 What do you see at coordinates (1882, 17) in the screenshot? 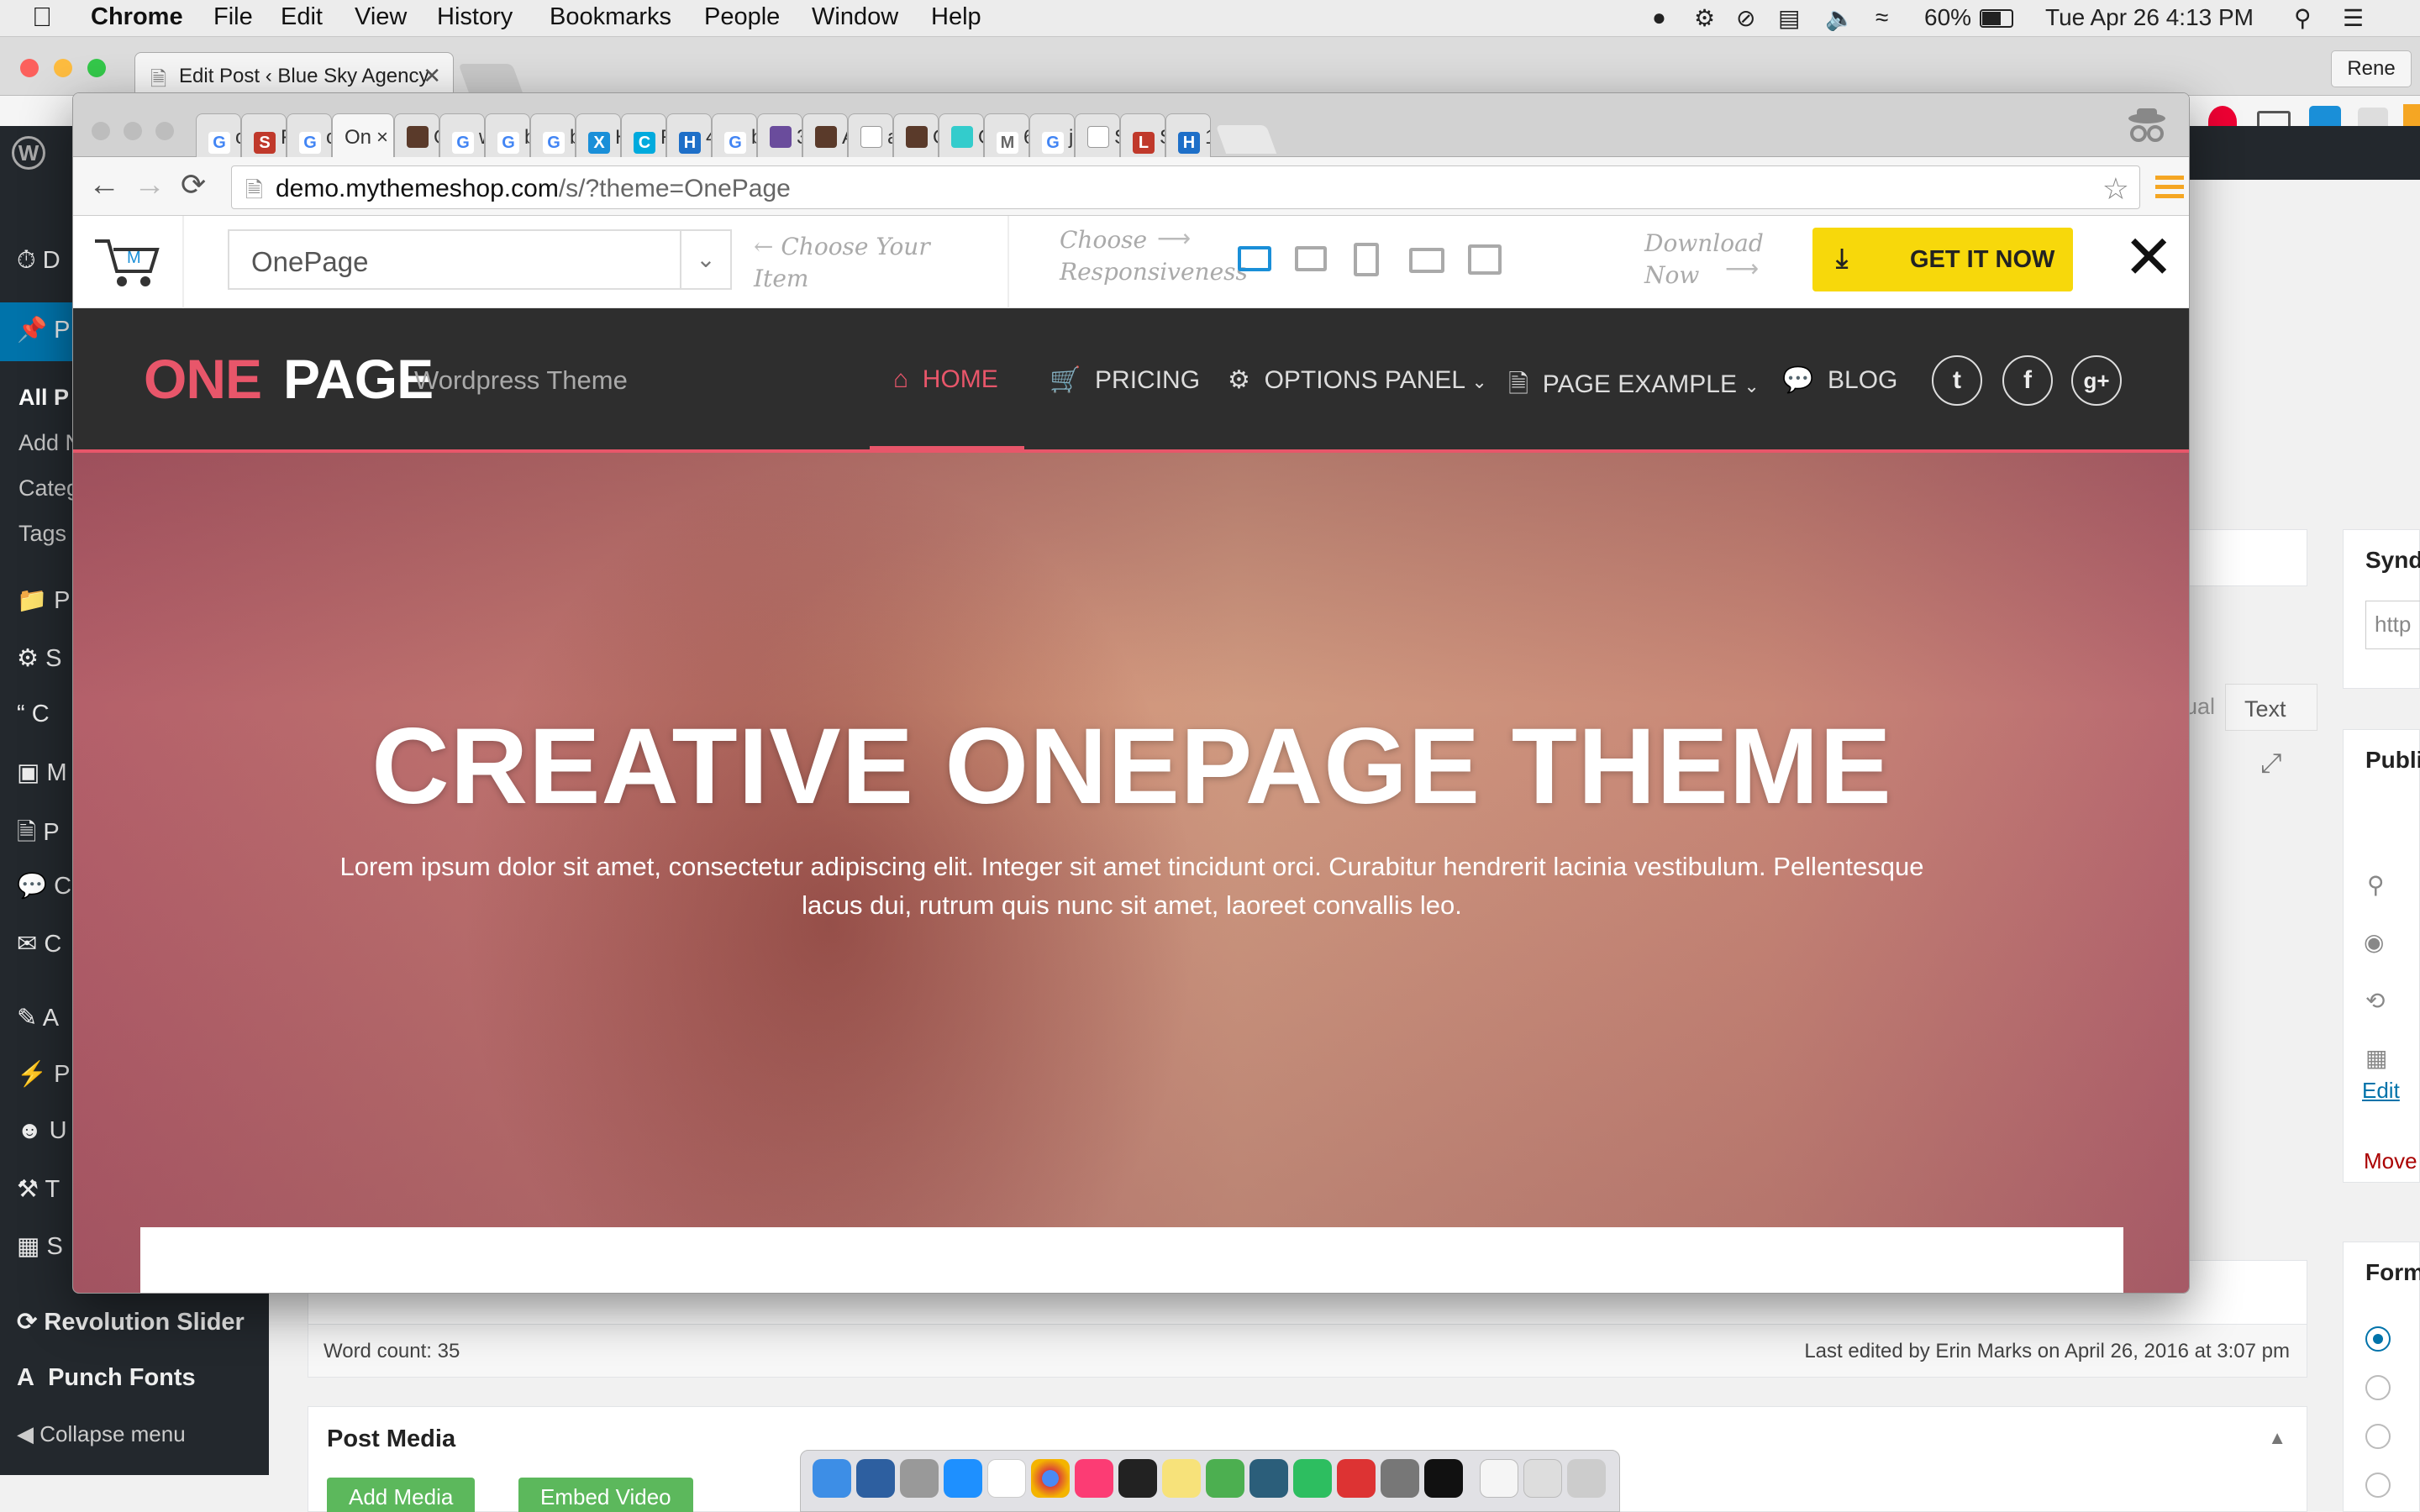
I see `wifi-icon: ≈` at bounding box center [1882, 17].